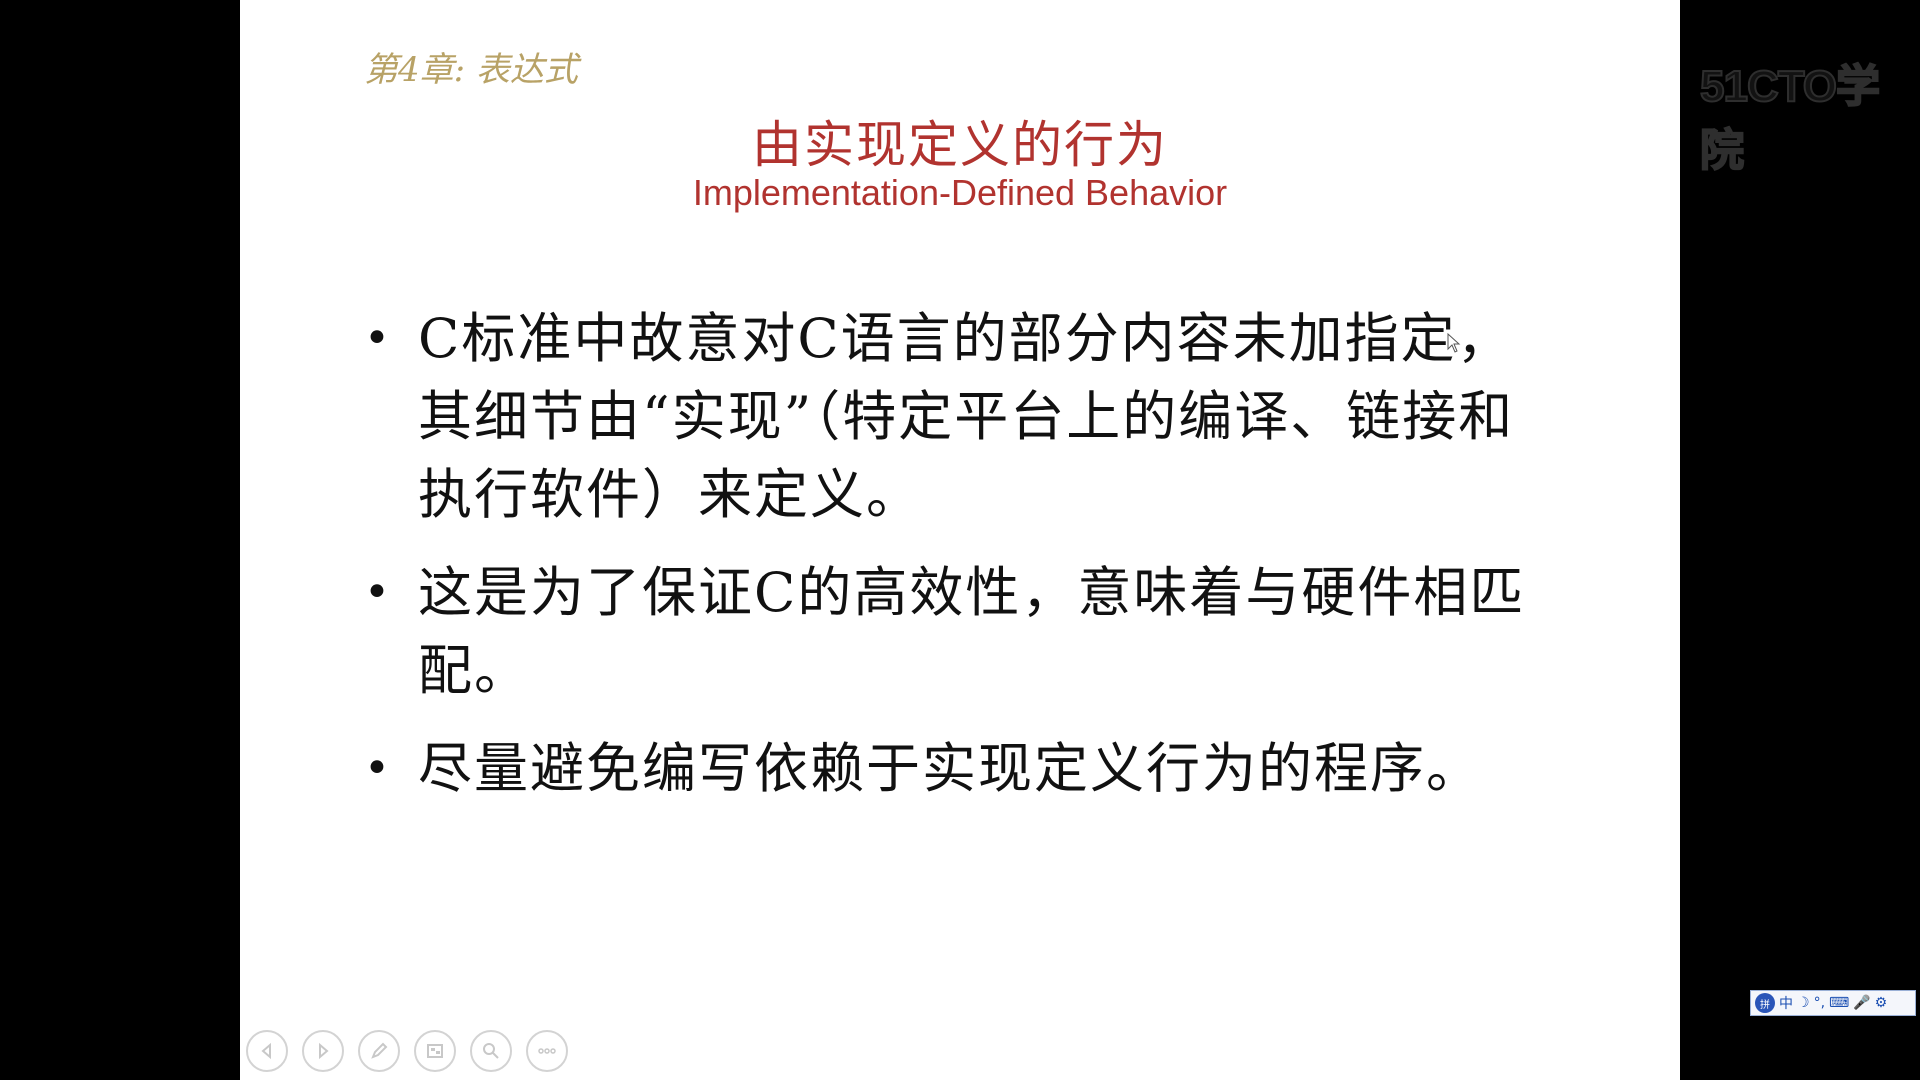 The width and height of the screenshot is (1920, 1080). What do you see at coordinates (1819, 1003) in the screenshot?
I see `ime-punctuation-icon: °,` at bounding box center [1819, 1003].